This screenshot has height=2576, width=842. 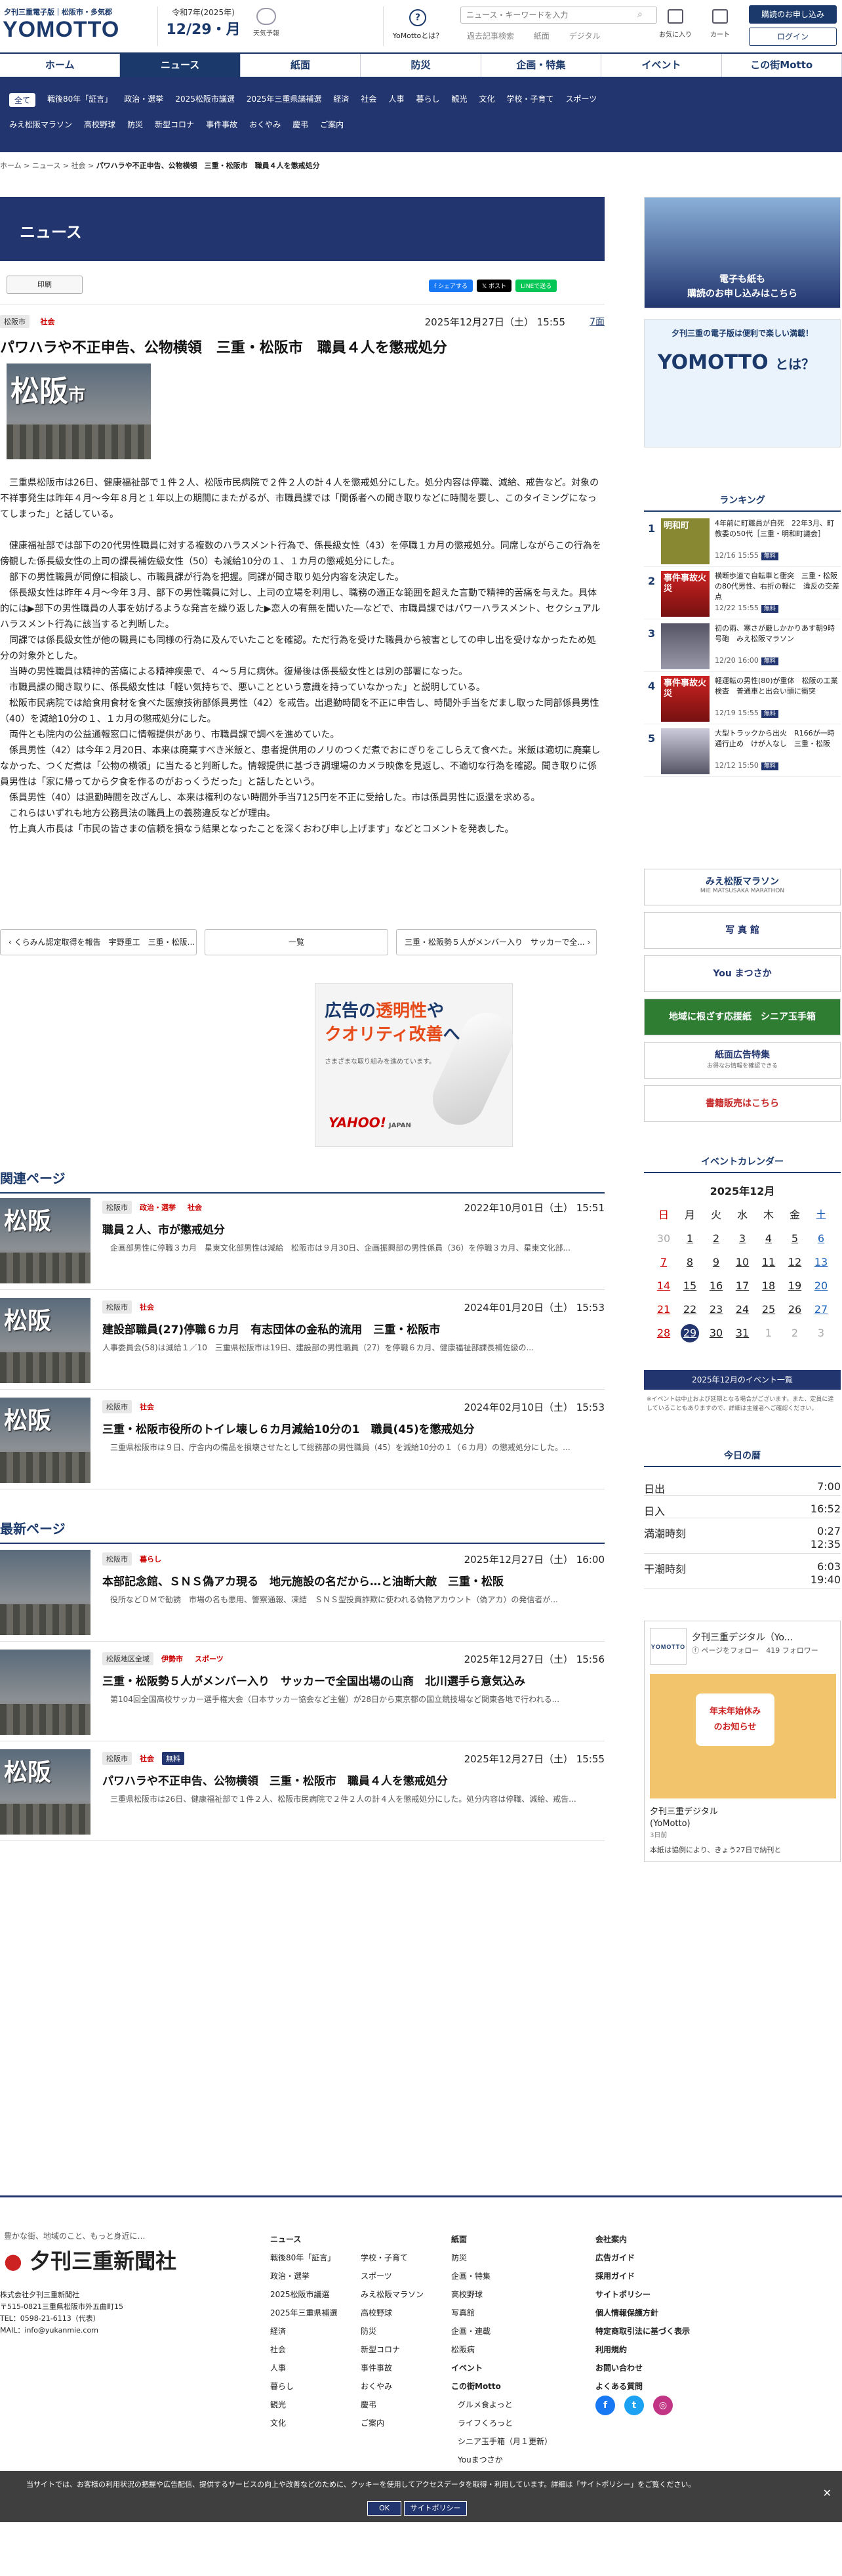 I want to click on footer-link: 会社案内, so click(x=642, y=2239).